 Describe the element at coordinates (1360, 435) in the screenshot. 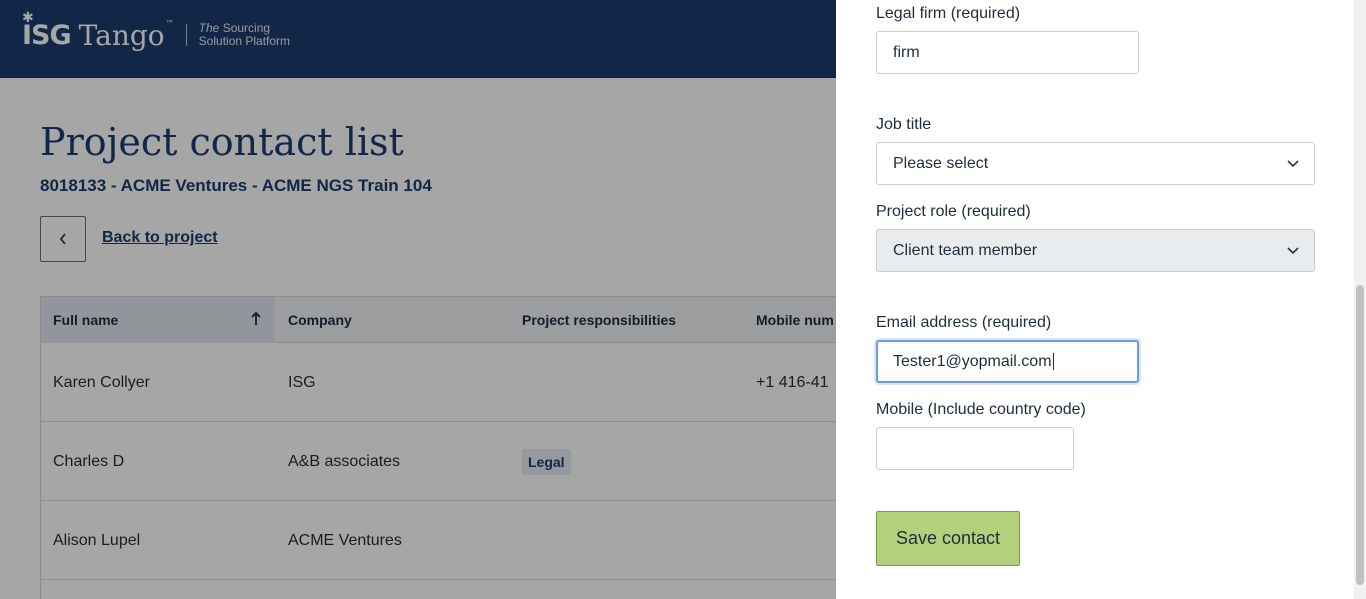

I see `scrollbar-thumb` at that location.